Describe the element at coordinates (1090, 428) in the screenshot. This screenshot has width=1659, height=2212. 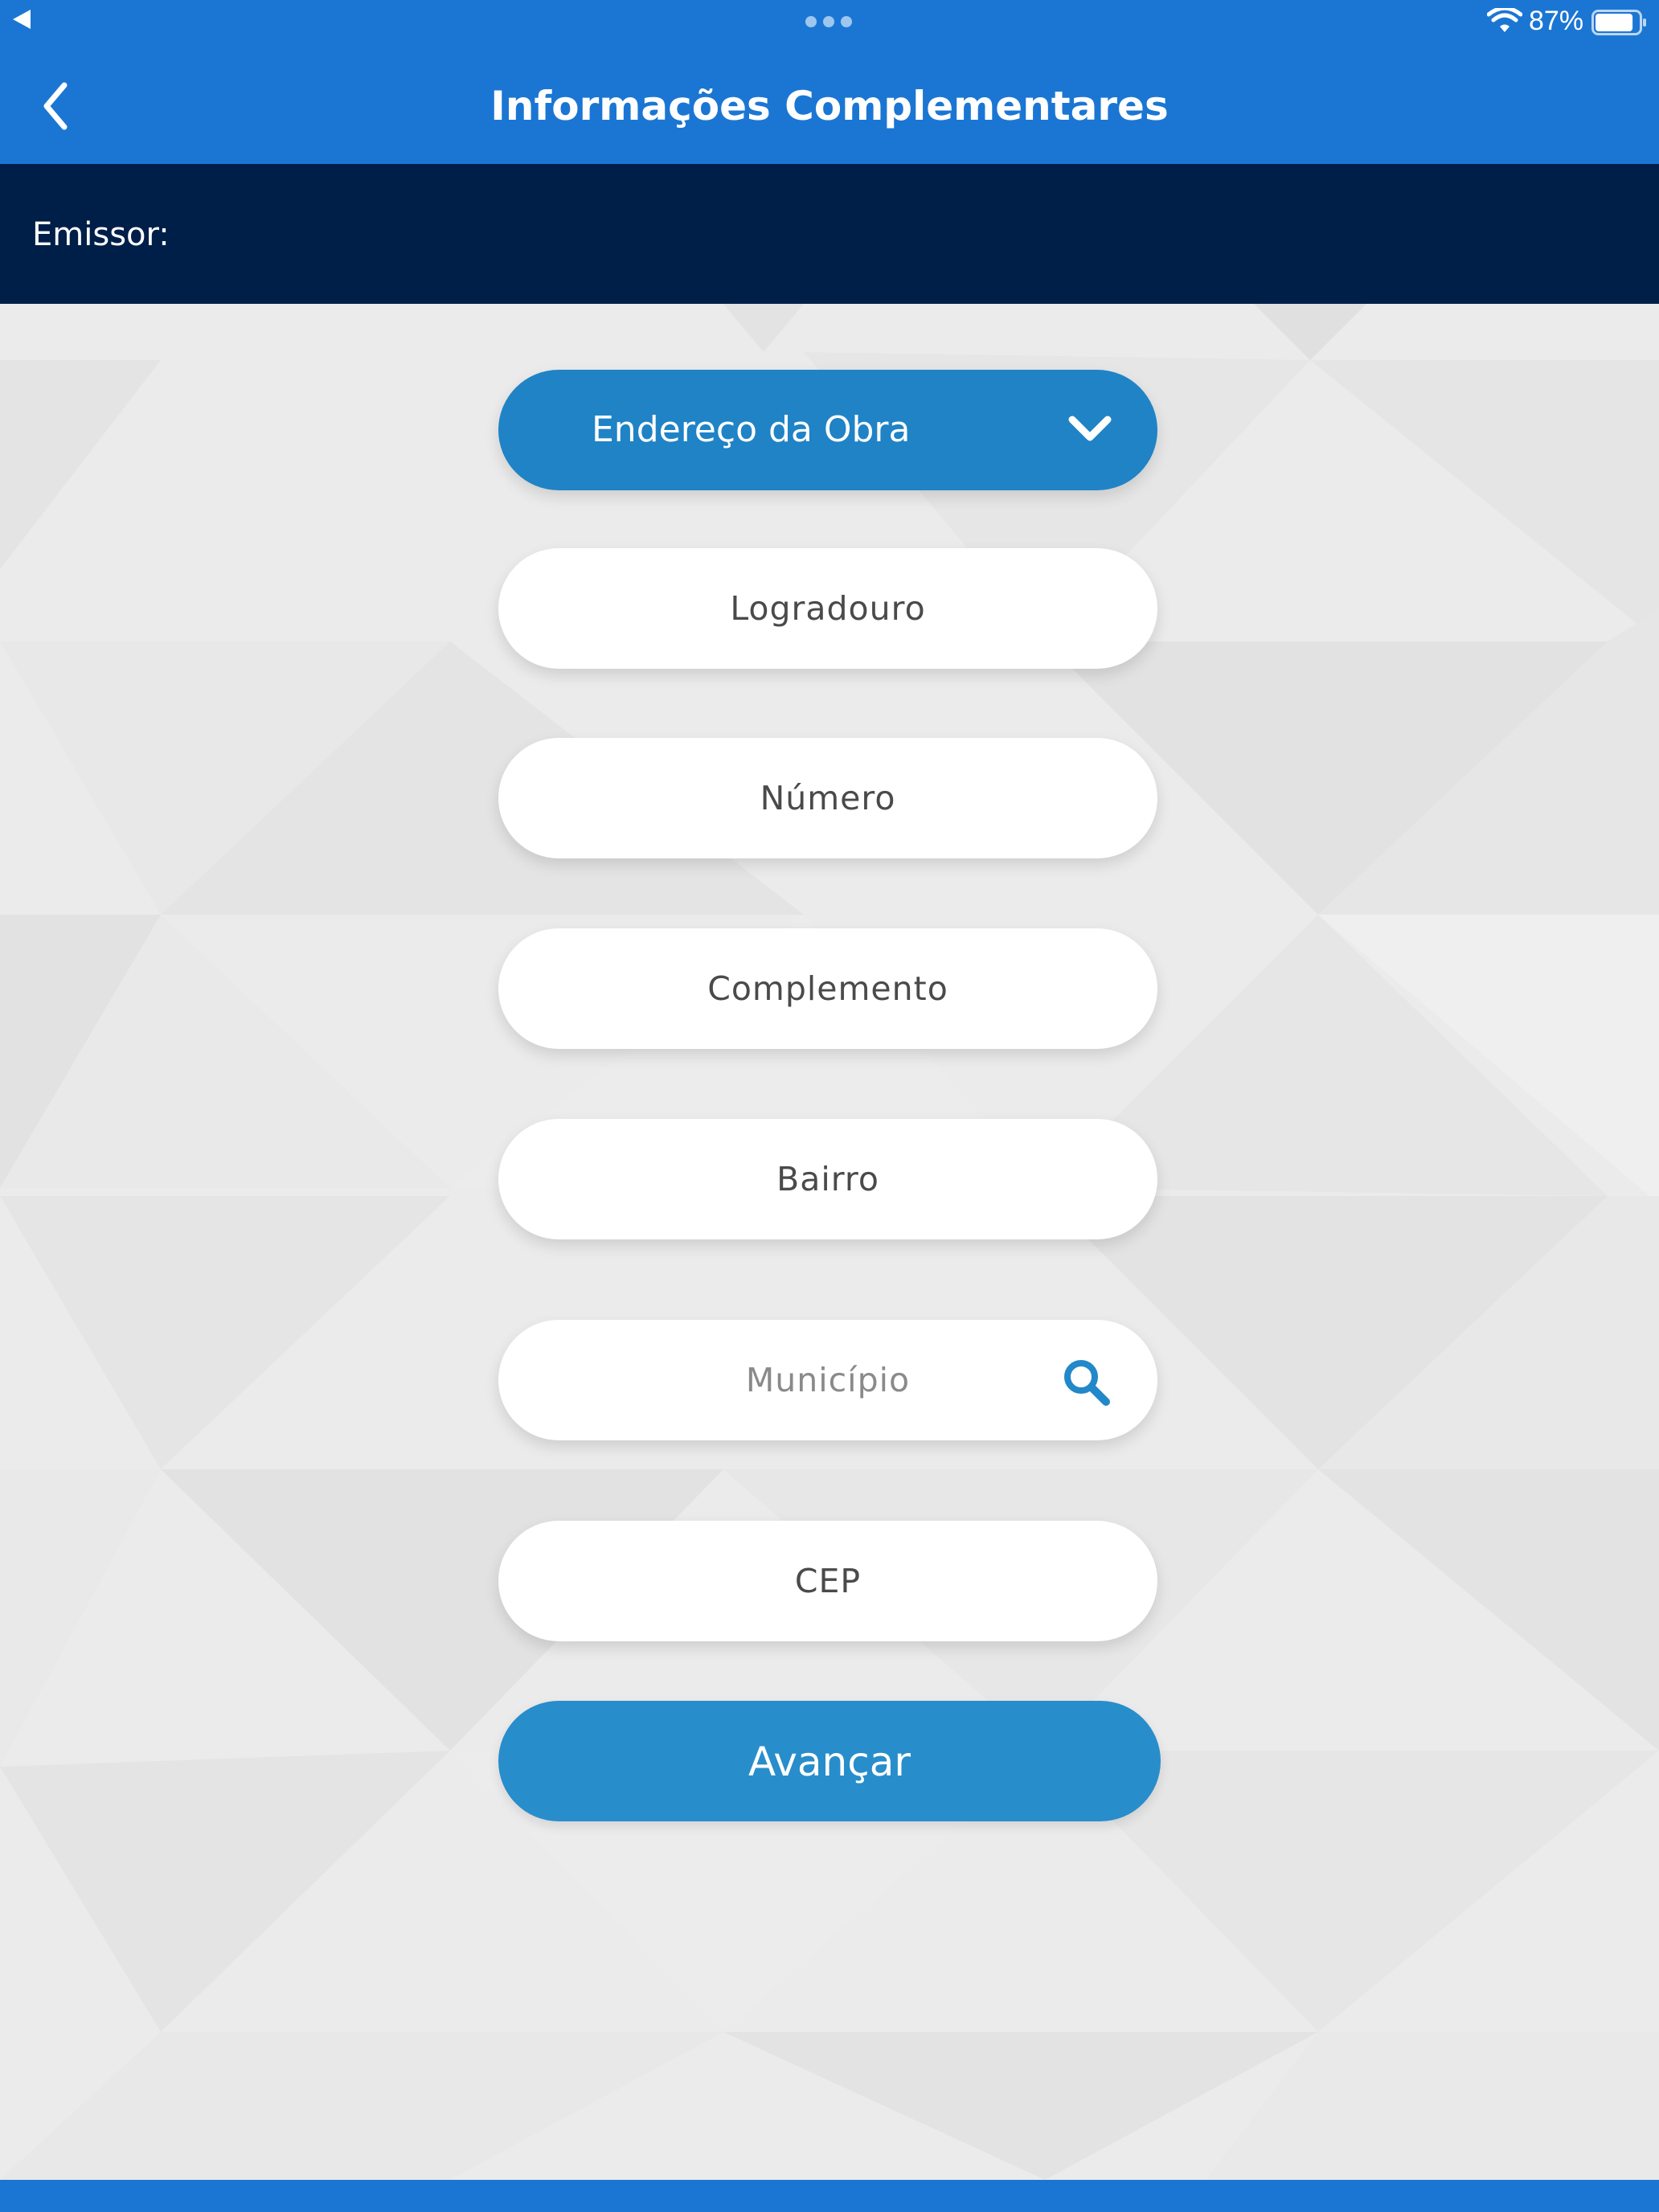
I see `chevron-down-icon` at that location.